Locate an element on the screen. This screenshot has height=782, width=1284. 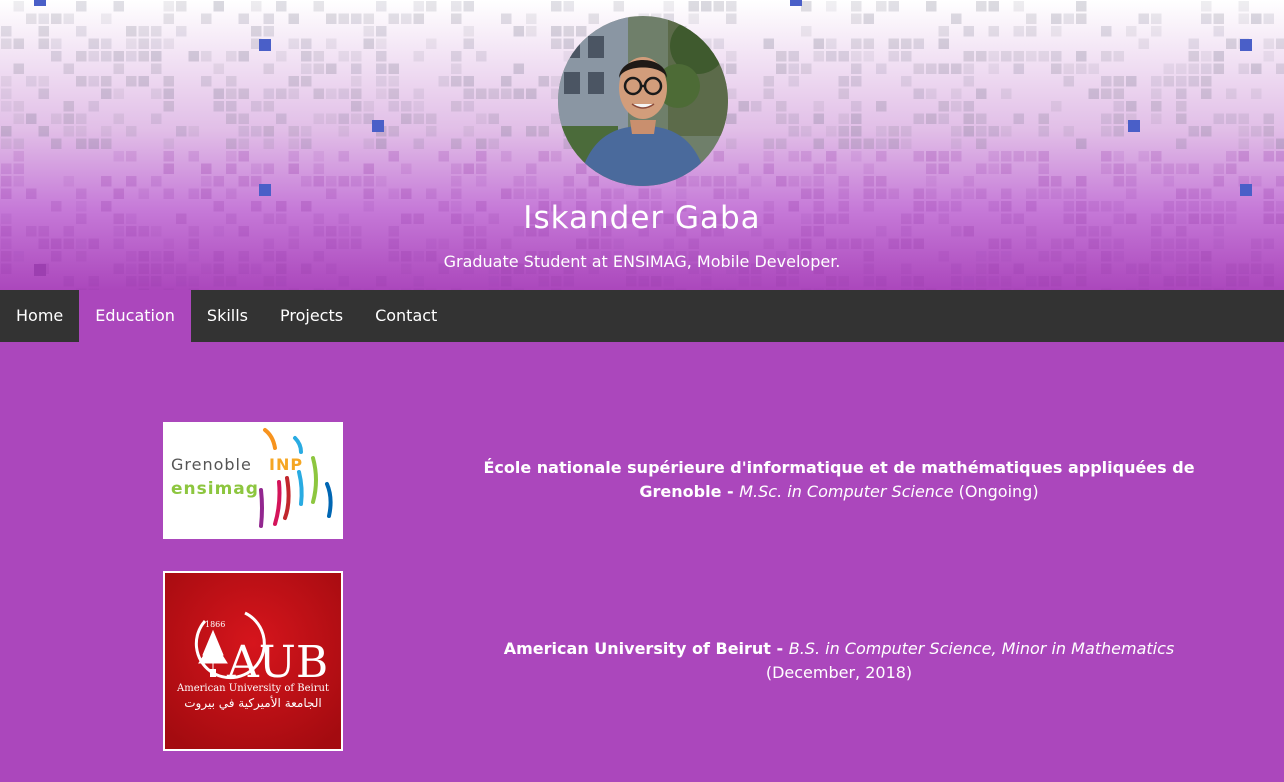
ensimag-logo-line1: Grenoble is located at coordinates (211, 464).